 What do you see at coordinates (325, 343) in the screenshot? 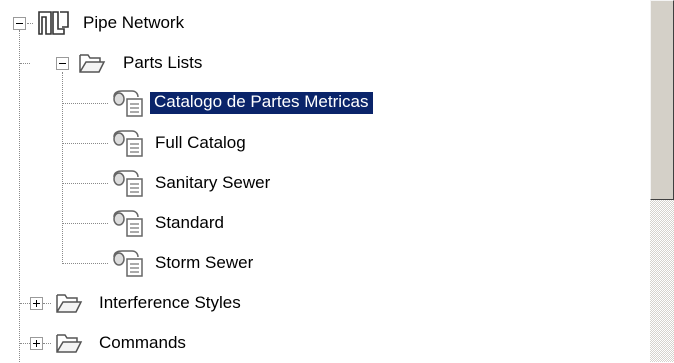
I see `tree-node-commands: Commands` at bounding box center [325, 343].